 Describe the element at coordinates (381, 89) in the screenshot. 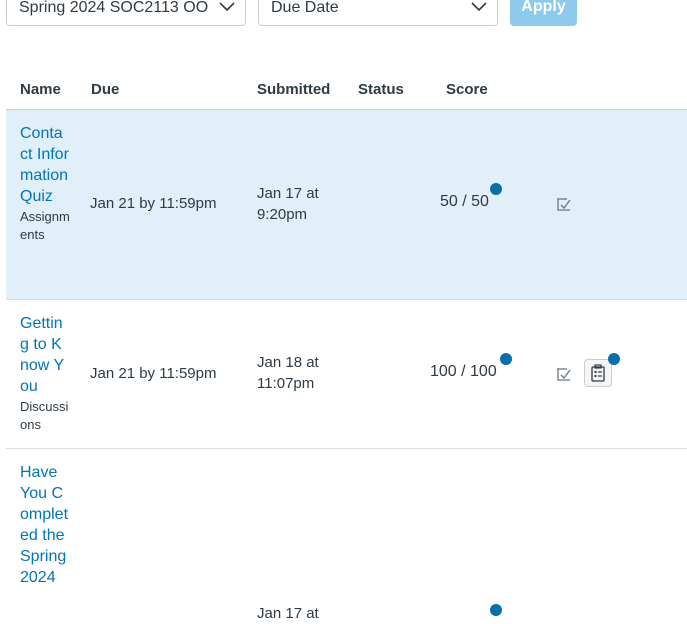

I see `column-header-status: Status` at that location.